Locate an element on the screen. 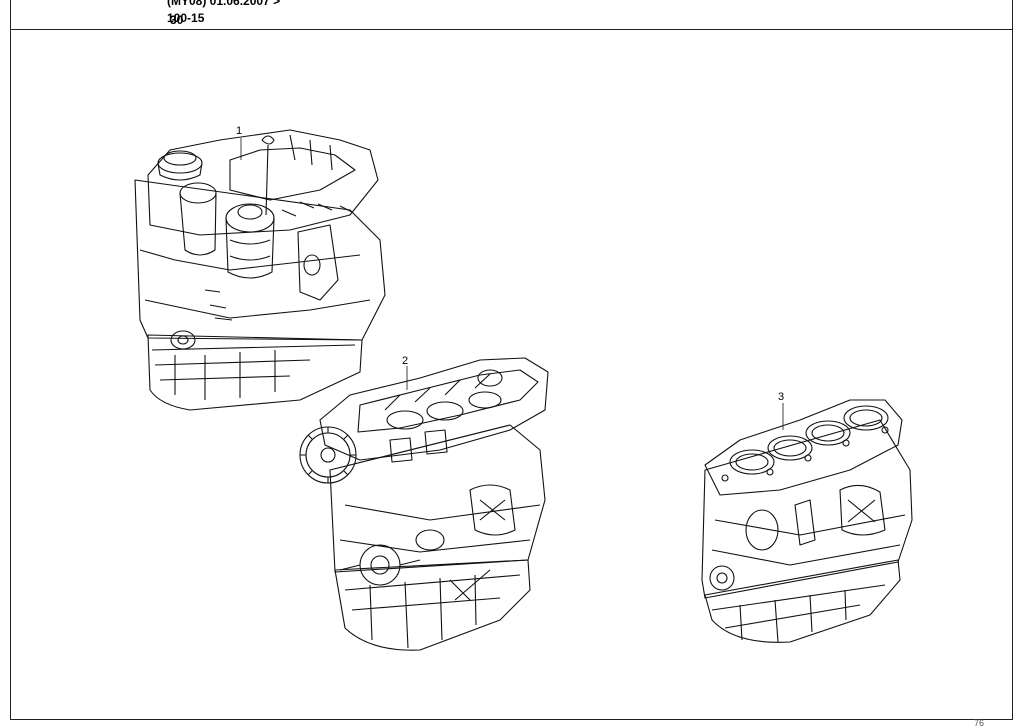 The width and height of the screenshot is (1024, 728). engine-2-drawing is located at coordinates (424, 504).